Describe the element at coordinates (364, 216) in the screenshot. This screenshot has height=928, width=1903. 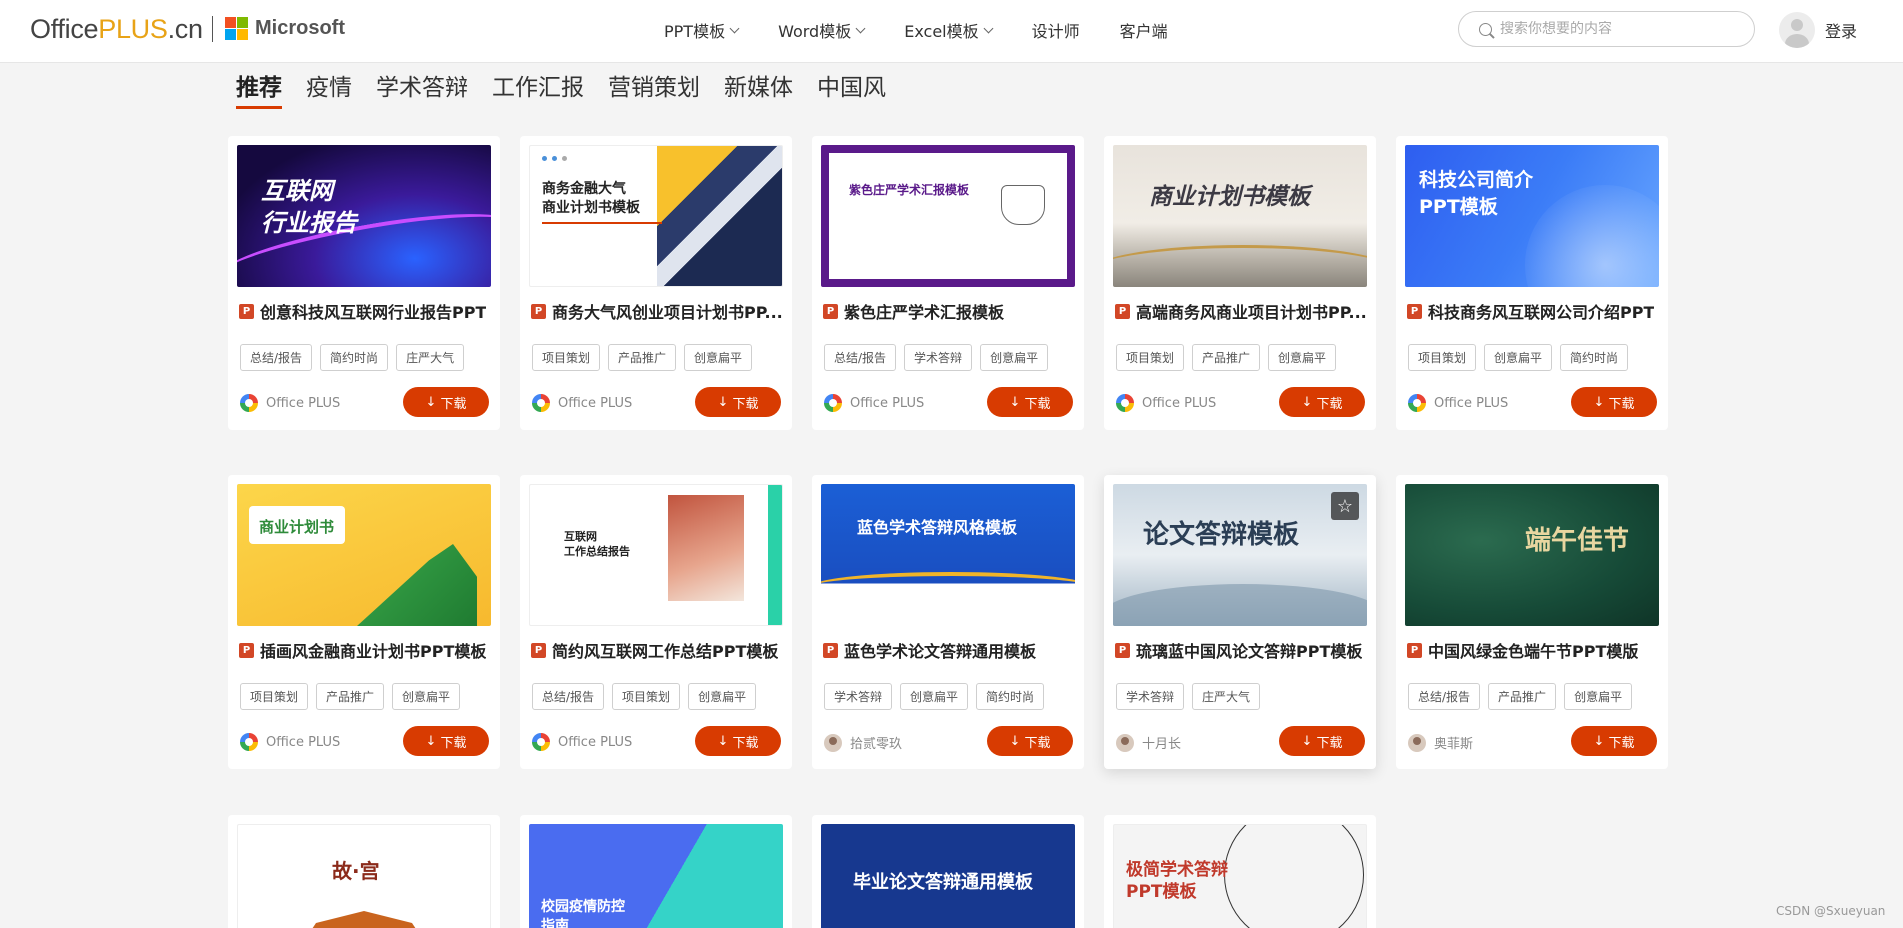
I see `template-thumbnail: 互联网 行业报告` at that location.